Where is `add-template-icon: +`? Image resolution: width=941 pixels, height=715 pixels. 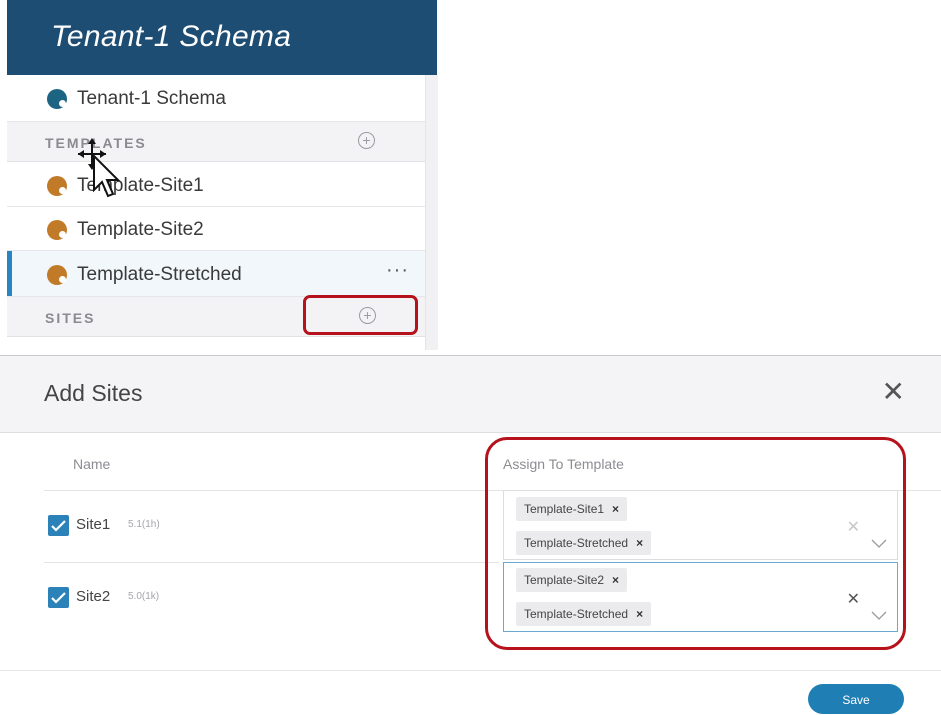
add-template-icon: + is located at coordinates (366, 140).